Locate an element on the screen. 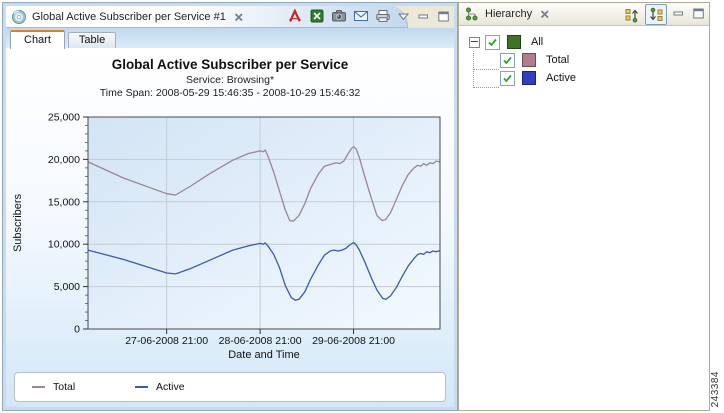 This screenshot has width=724, height=413. tree-label-all: All is located at coordinates (537, 42).